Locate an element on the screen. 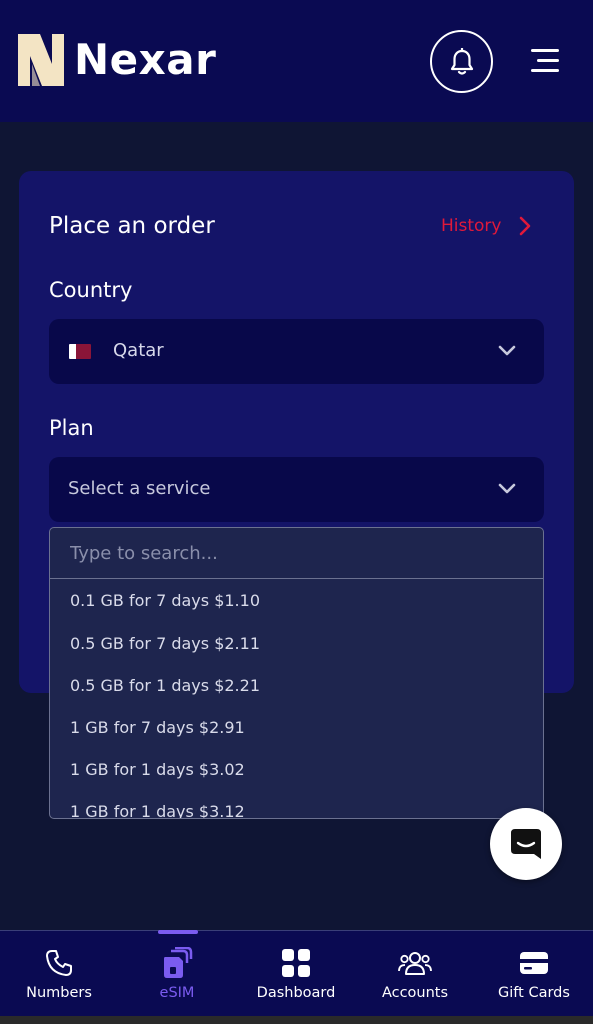 The height and width of the screenshot is (1024, 593). nav-accounts-label: Accounts is located at coordinates (415, 993).